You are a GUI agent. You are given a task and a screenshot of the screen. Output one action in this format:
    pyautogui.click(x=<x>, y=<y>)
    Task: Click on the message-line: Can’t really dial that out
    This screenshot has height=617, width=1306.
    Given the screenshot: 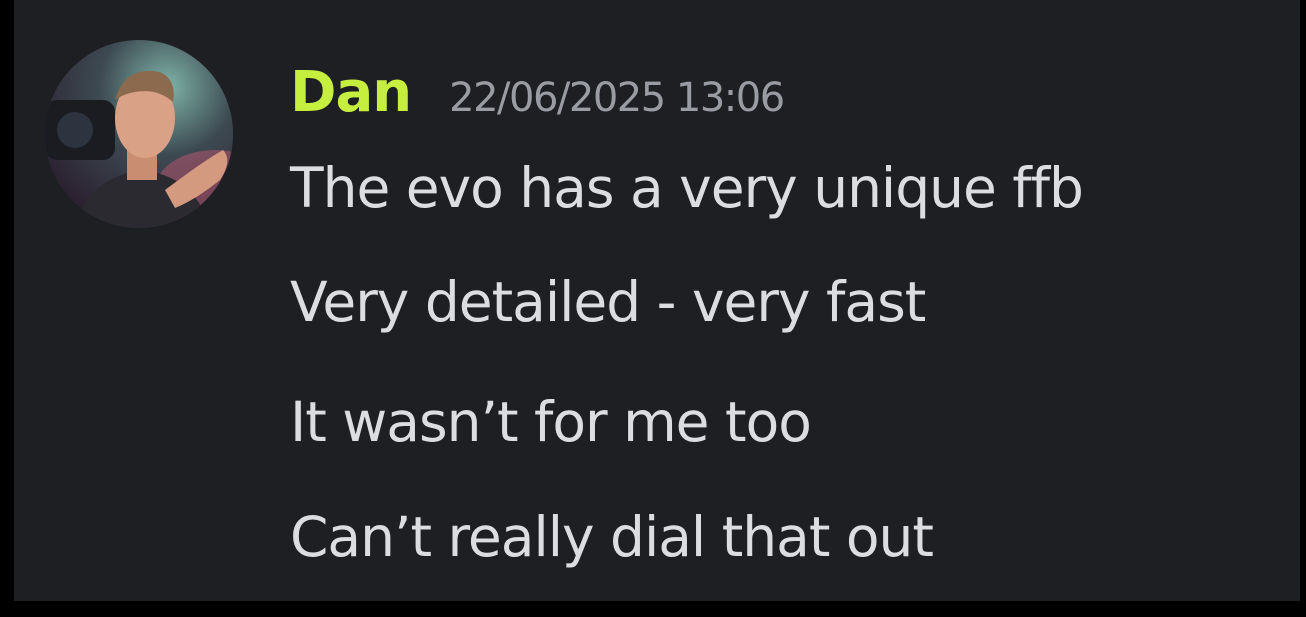 What is the action you would take?
    pyautogui.click(x=612, y=537)
    